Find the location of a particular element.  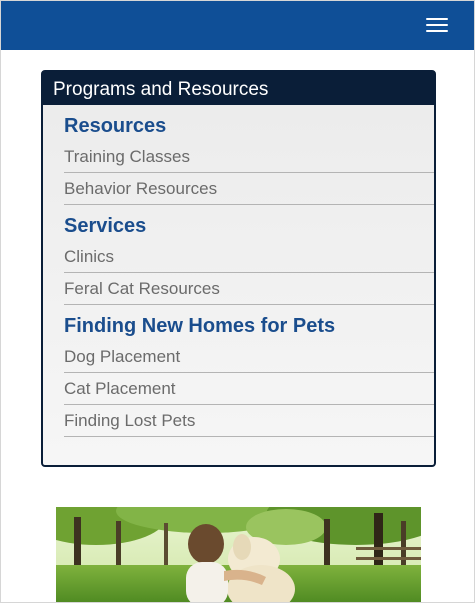

hamburger-menu-icon is located at coordinates (437, 25).